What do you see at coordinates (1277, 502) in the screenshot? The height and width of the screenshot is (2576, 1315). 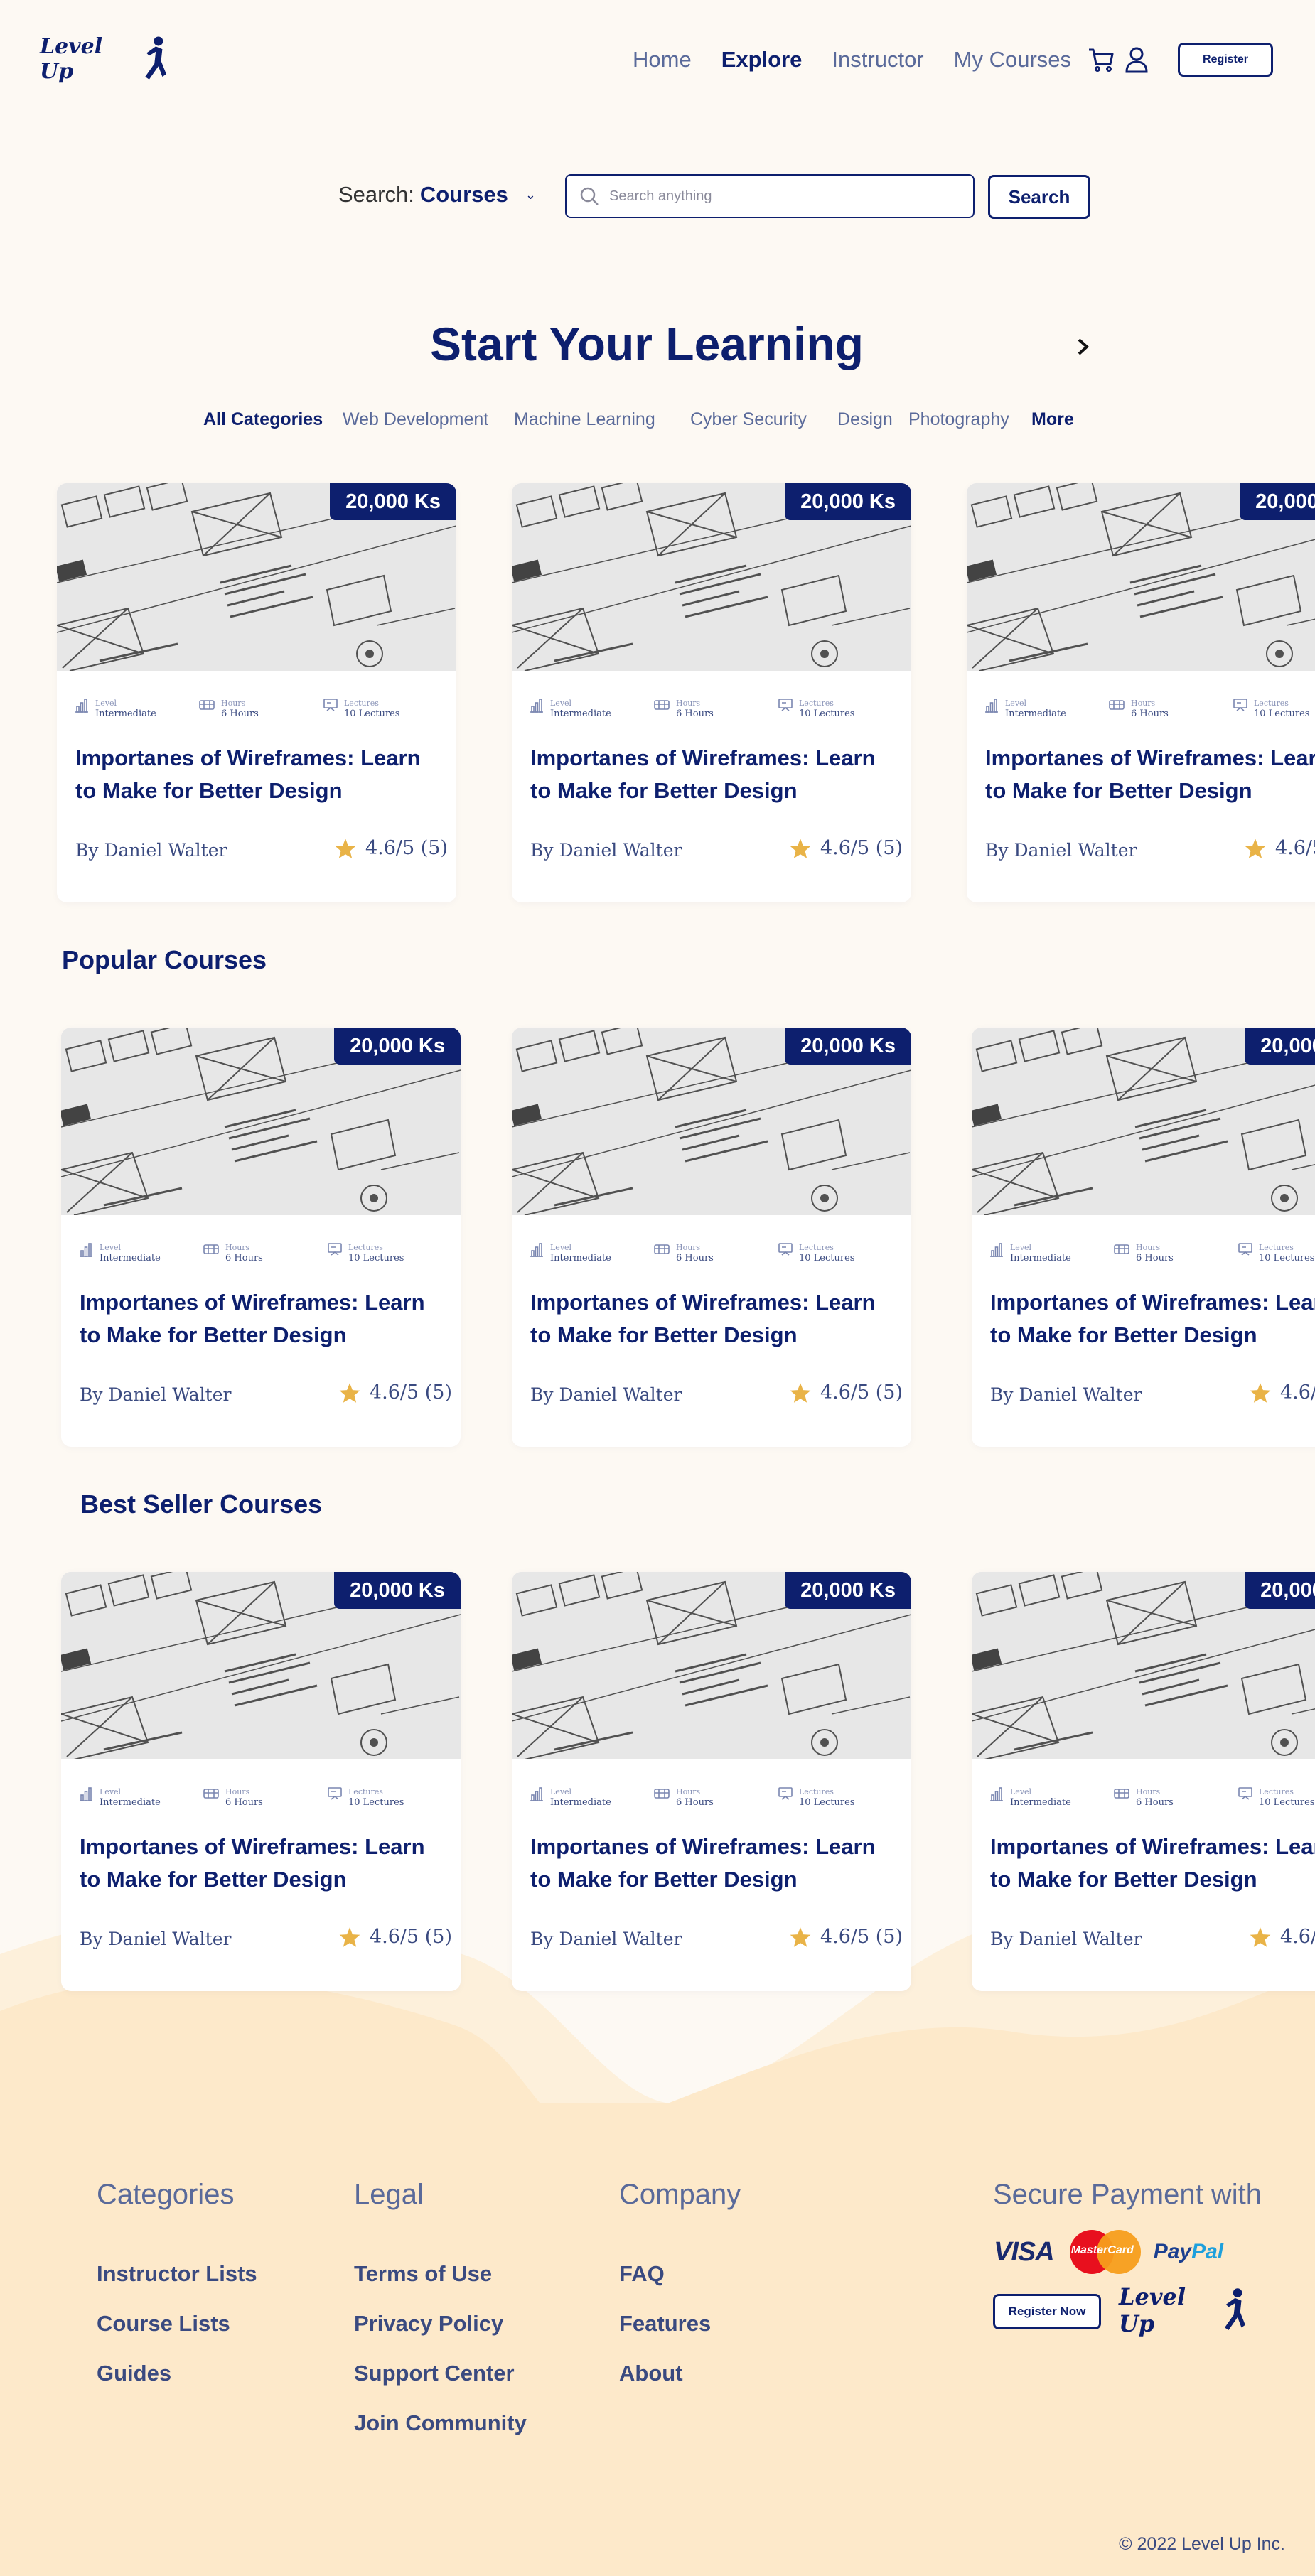 I see `price-badge: 20,000 Ks` at bounding box center [1277, 502].